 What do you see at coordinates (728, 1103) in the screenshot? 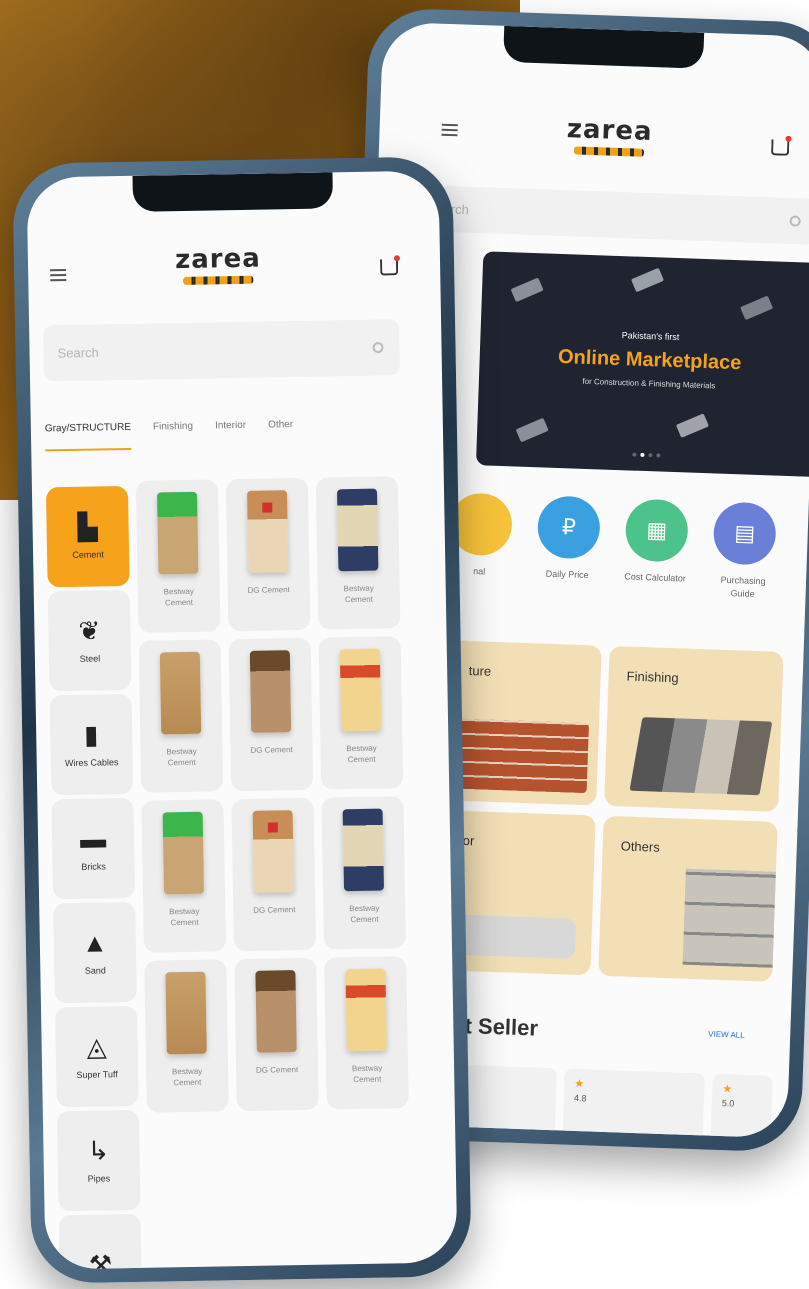
I see `rating-value: 5.0` at bounding box center [728, 1103].